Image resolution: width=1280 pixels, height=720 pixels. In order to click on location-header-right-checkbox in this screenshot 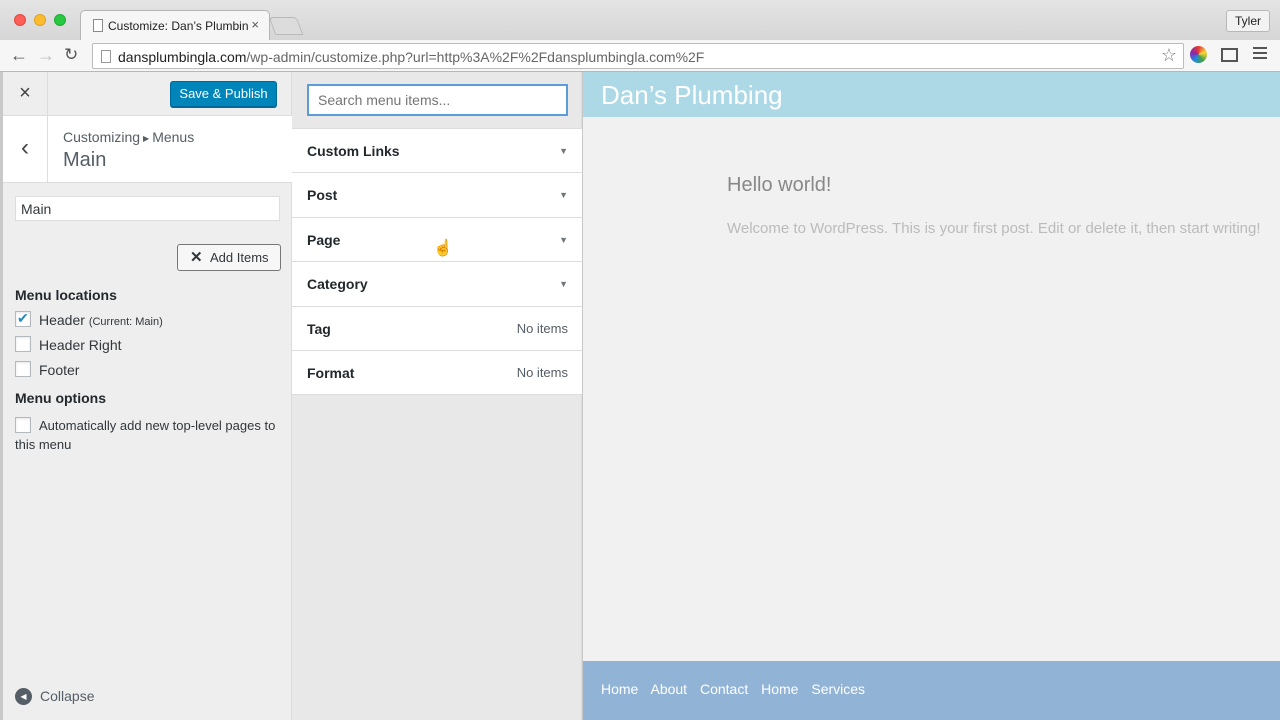, I will do `click(23, 344)`.